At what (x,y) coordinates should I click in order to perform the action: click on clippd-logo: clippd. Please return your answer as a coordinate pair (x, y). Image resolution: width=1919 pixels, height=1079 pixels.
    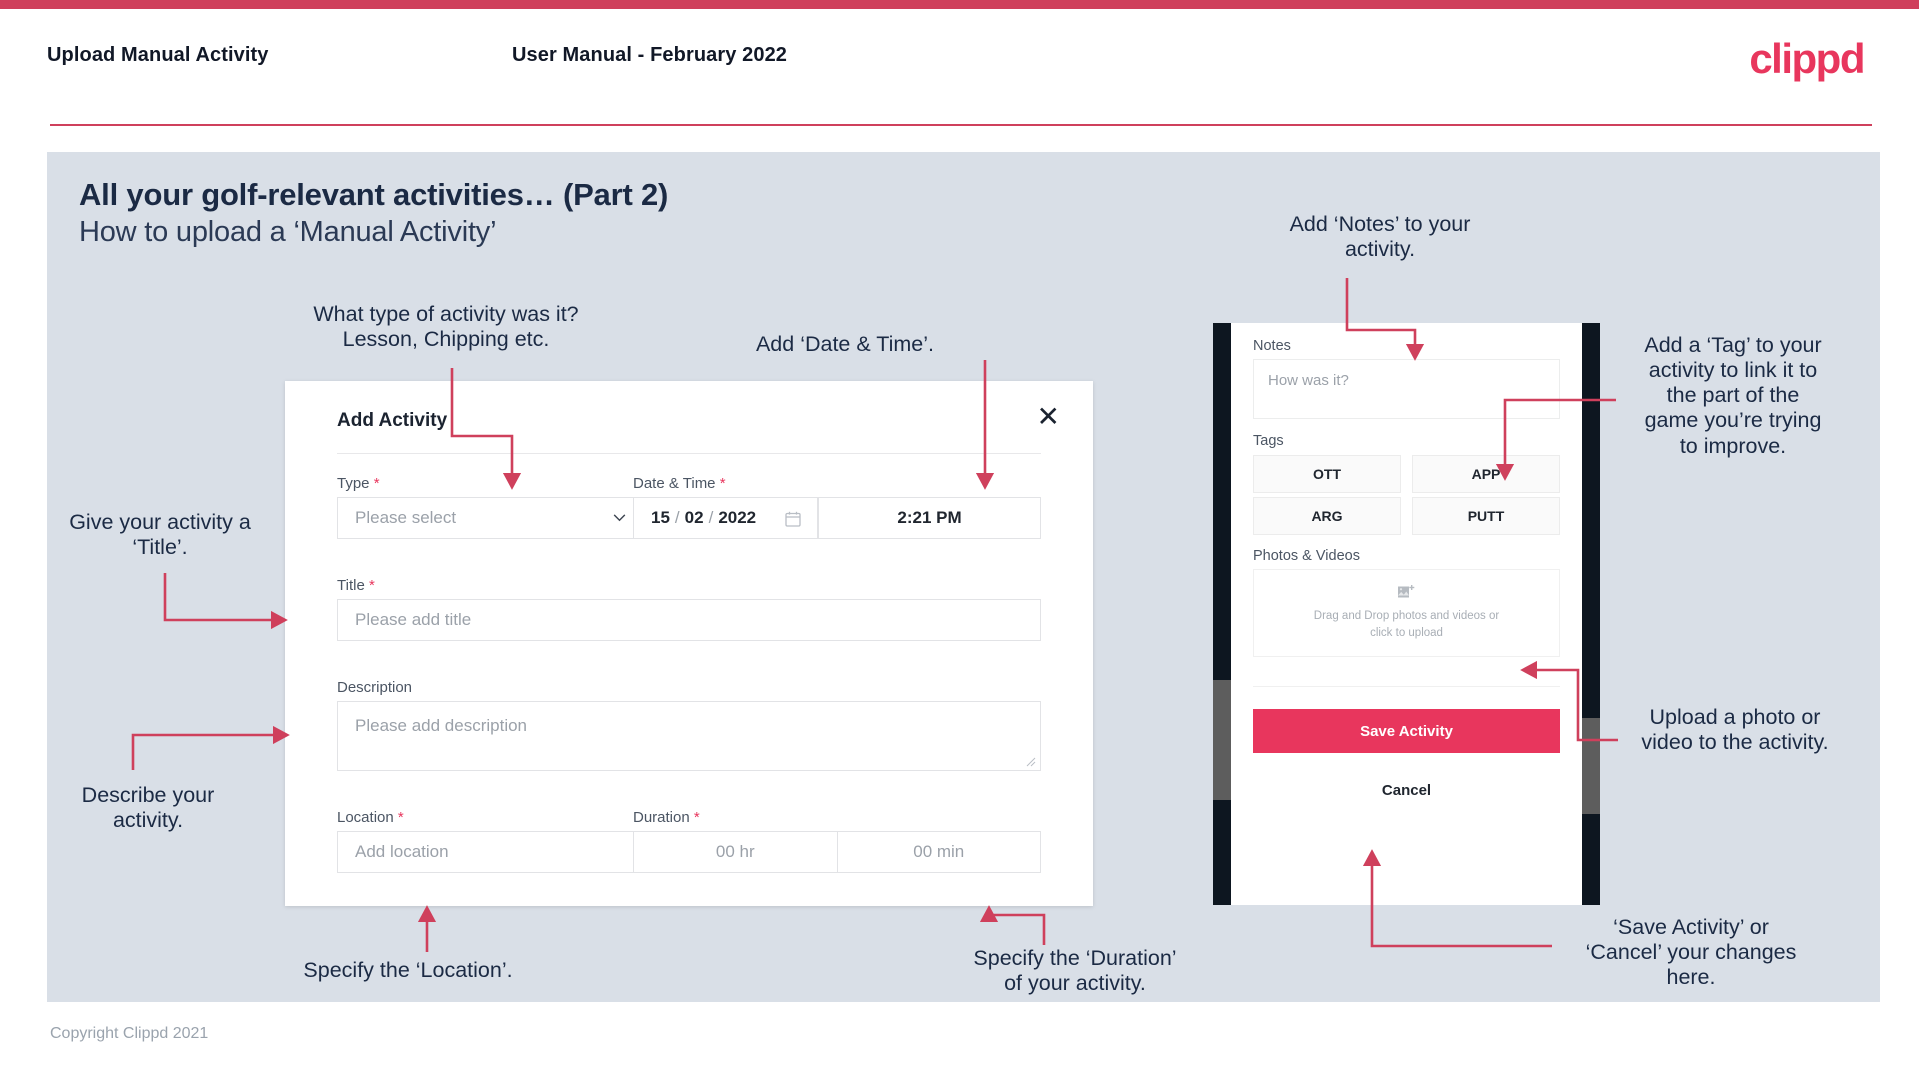
    Looking at the image, I should click on (1807, 58).